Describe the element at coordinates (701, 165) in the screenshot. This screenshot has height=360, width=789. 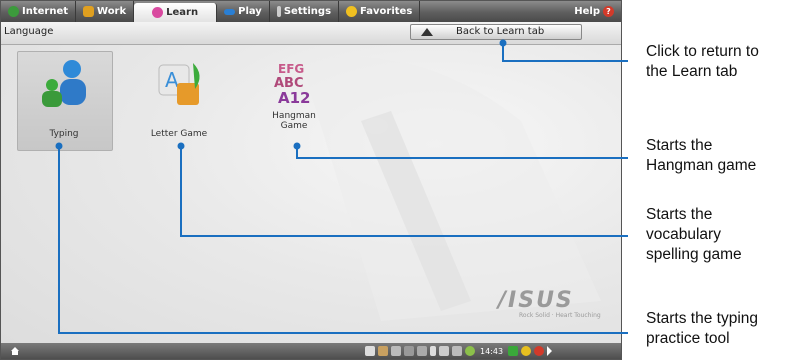
I see `callout-hangman-line2: Hangman game` at that location.